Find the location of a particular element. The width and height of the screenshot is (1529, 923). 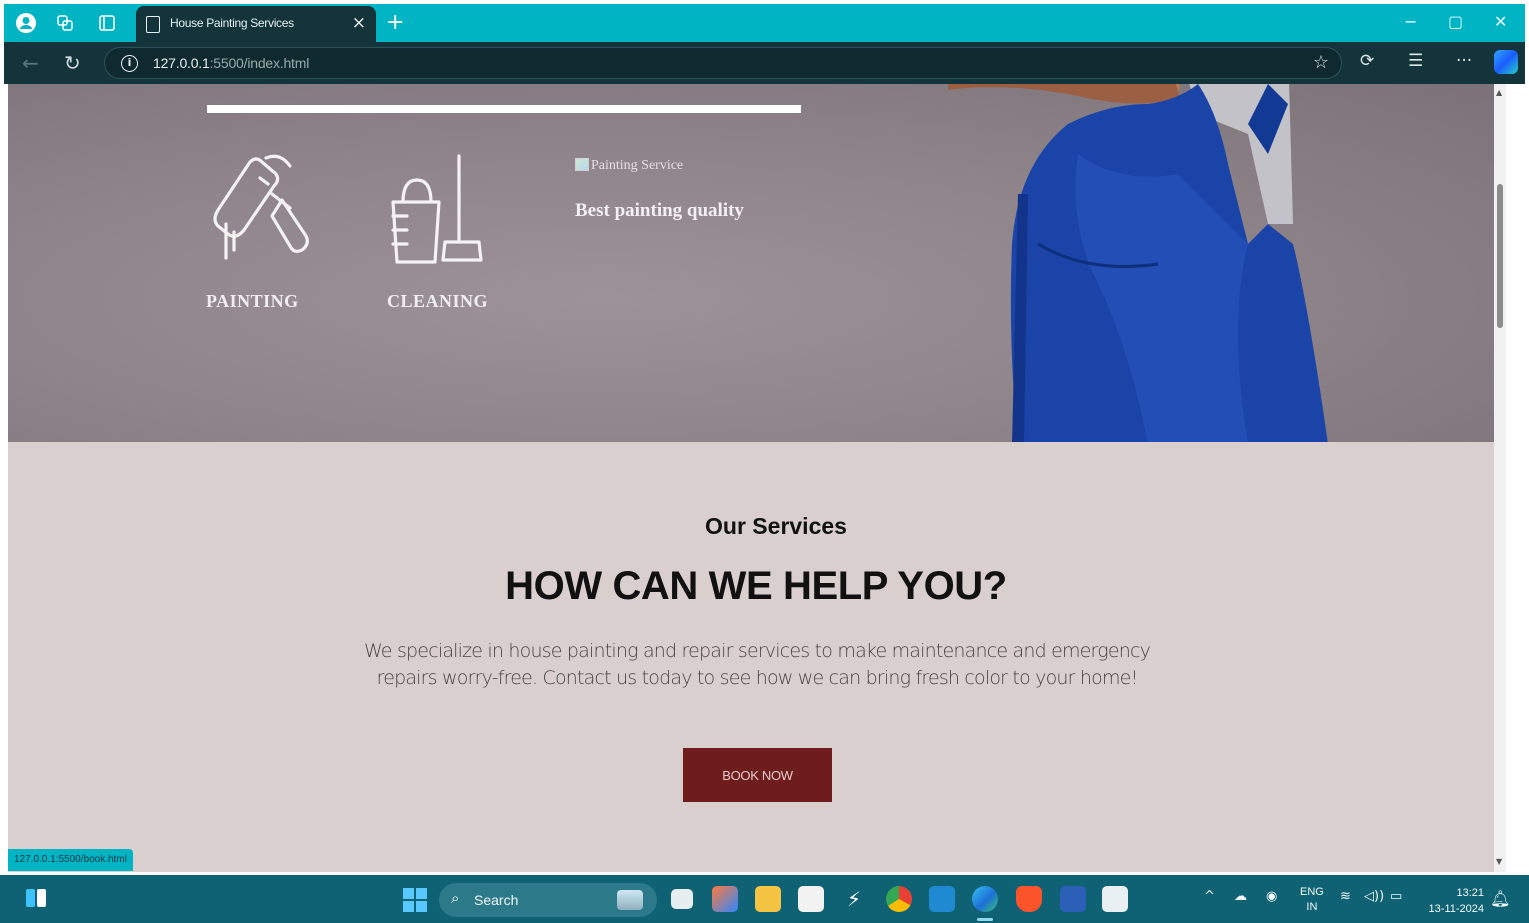

close-window-button: ✕ is located at coordinates (1500, 21).